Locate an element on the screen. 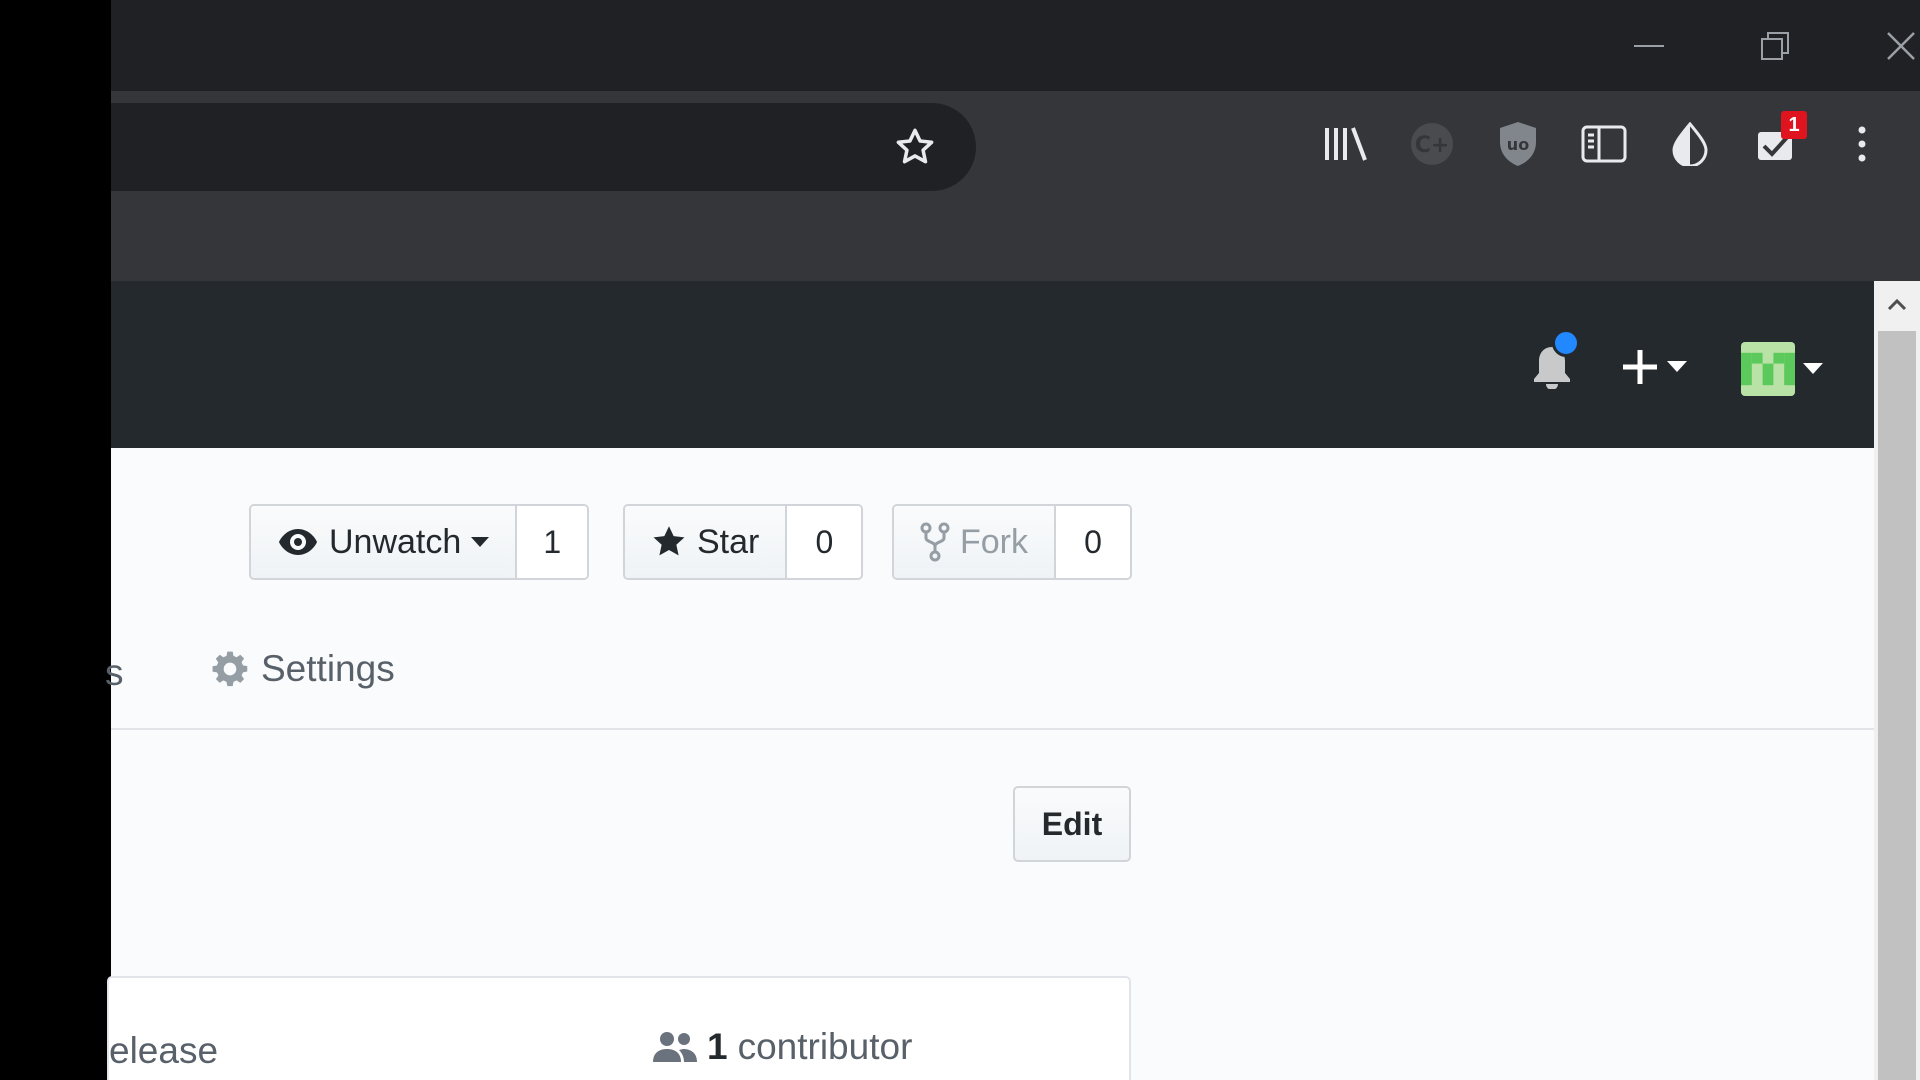 The width and height of the screenshot is (1920, 1080). todo-badge: 1 is located at coordinates (1794, 125).